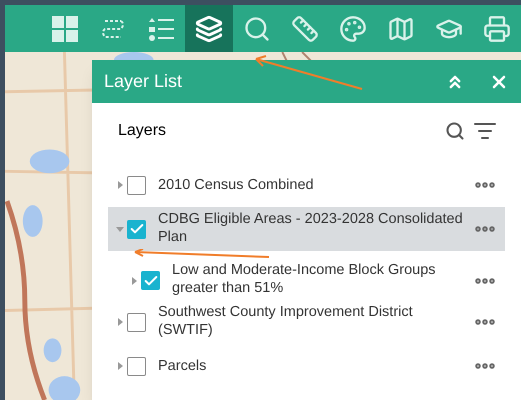 Image resolution: width=521 pixels, height=400 pixels. What do you see at coordinates (401, 28) in the screenshot?
I see `map-icon` at bounding box center [401, 28].